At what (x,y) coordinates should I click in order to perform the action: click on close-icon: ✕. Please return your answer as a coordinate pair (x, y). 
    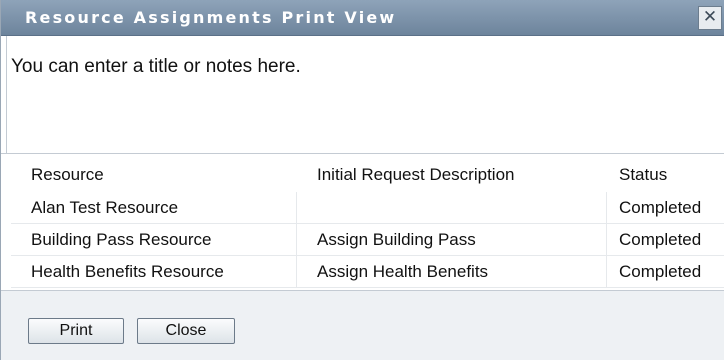
    Looking at the image, I should click on (710, 18).